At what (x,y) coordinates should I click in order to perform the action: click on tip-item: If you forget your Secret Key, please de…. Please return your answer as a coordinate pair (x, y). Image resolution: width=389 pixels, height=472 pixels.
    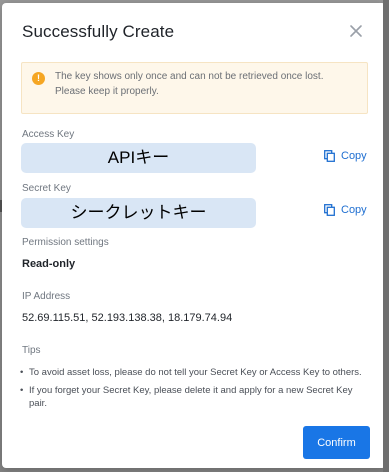
    Looking at the image, I should click on (192, 397).